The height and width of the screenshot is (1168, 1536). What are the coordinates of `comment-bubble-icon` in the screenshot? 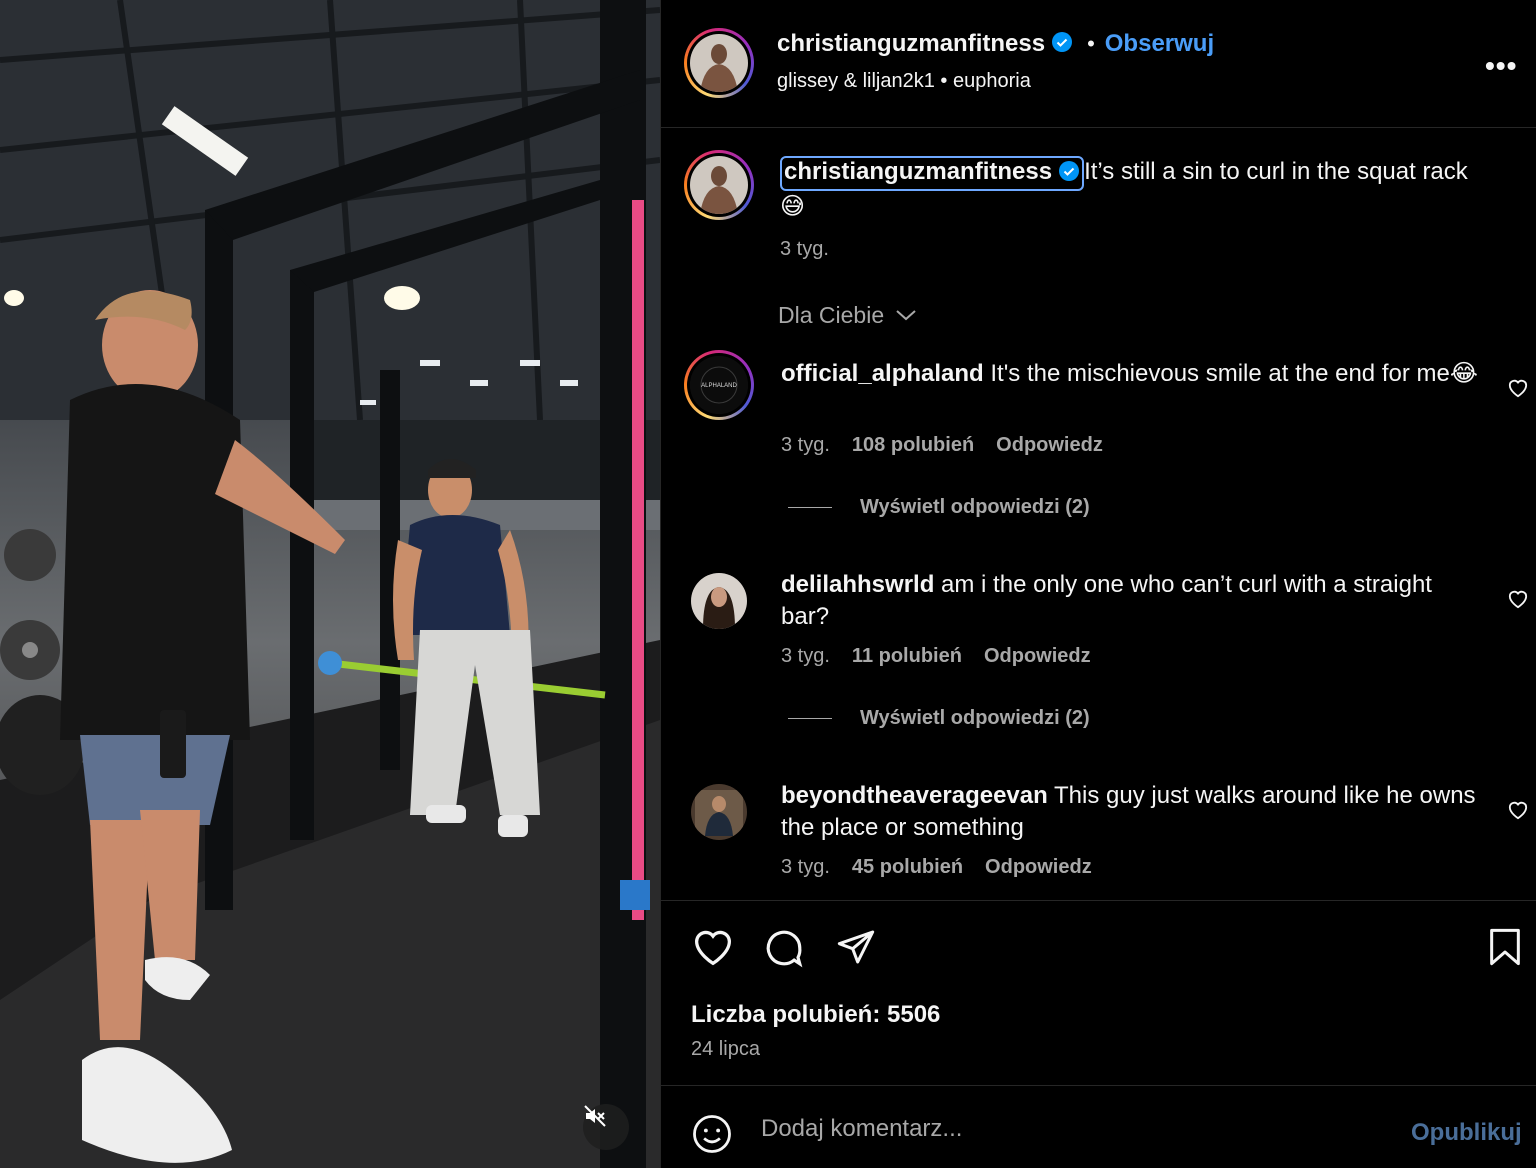 It's located at (784, 949).